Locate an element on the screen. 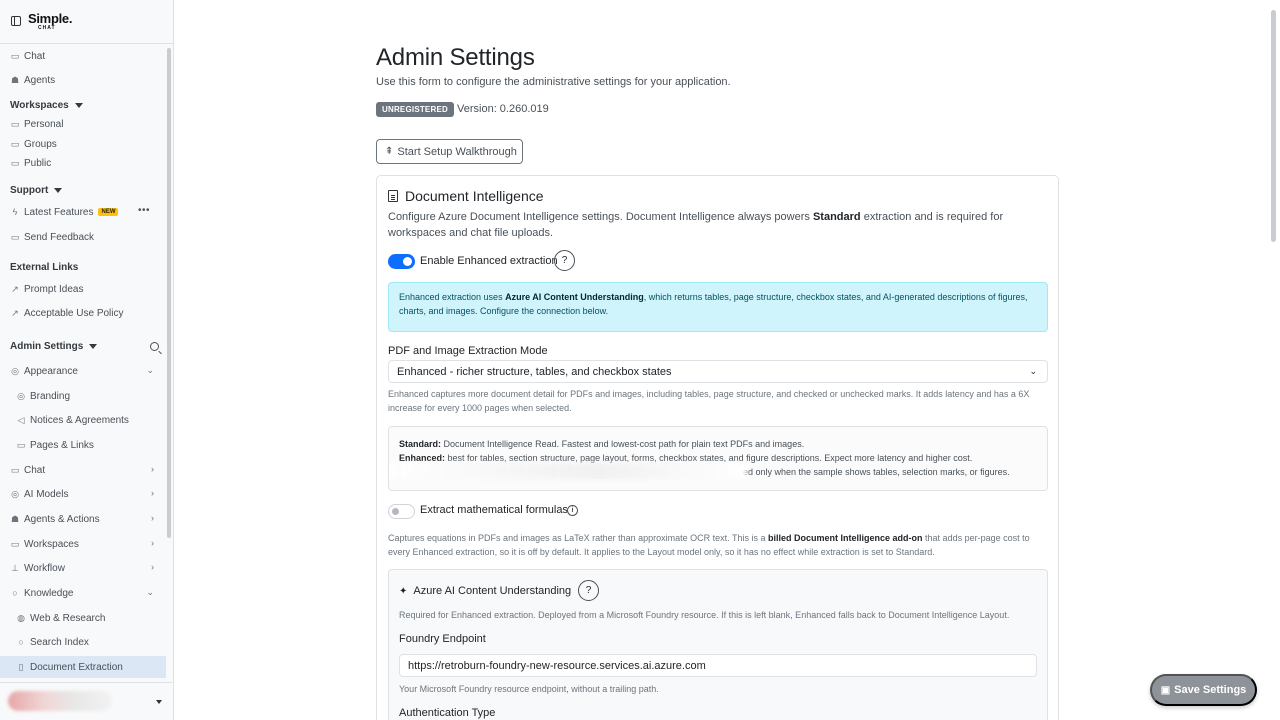 The image size is (1280, 720). extraction-mode-label: PDF and Image Extraction Mode is located at coordinates (468, 351).